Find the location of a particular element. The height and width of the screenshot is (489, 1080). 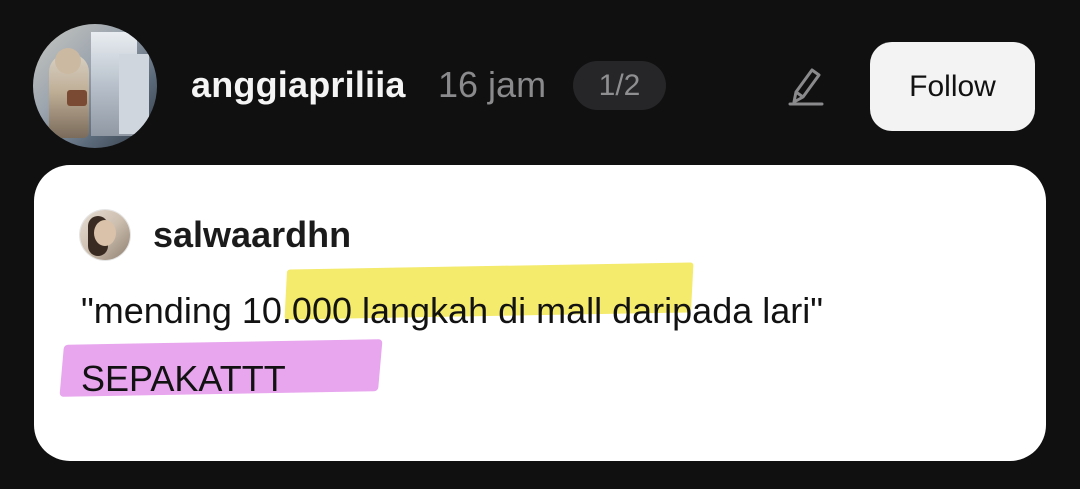

follow-button: Follow is located at coordinates (952, 86).